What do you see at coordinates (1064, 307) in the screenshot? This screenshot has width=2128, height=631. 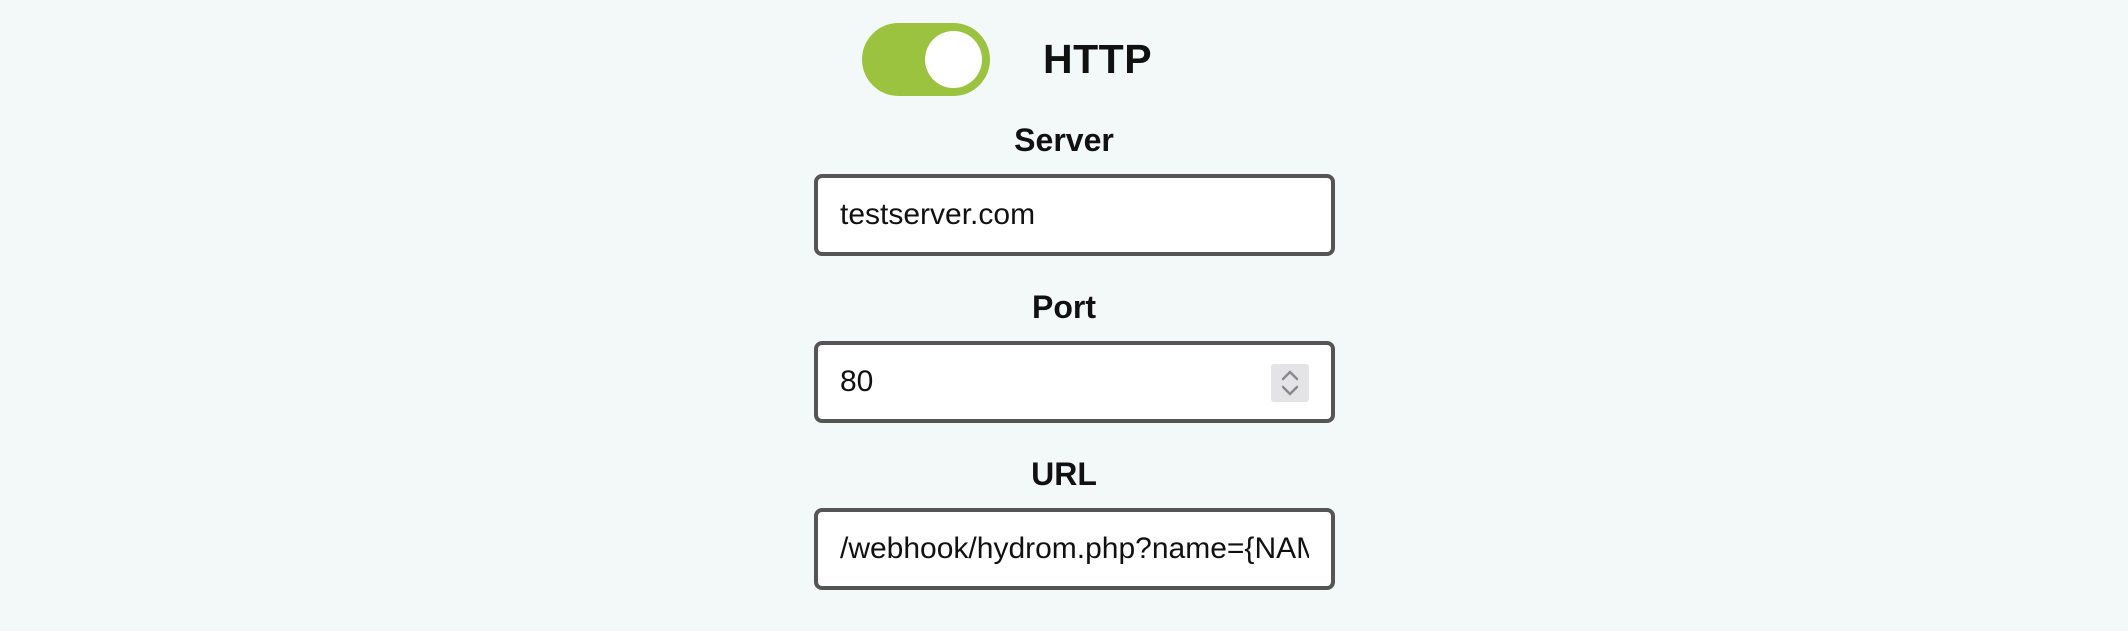 I see `port-label: Port` at bounding box center [1064, 307].